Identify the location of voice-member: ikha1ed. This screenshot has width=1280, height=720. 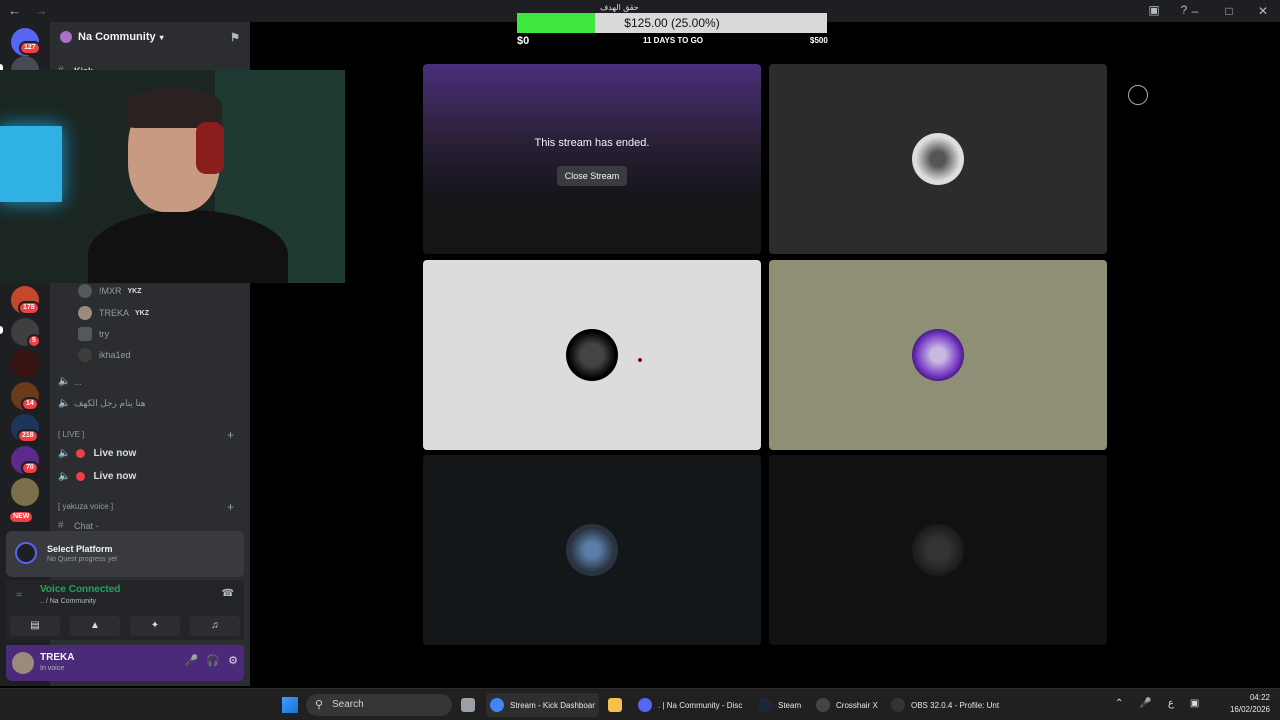
(104, 355).